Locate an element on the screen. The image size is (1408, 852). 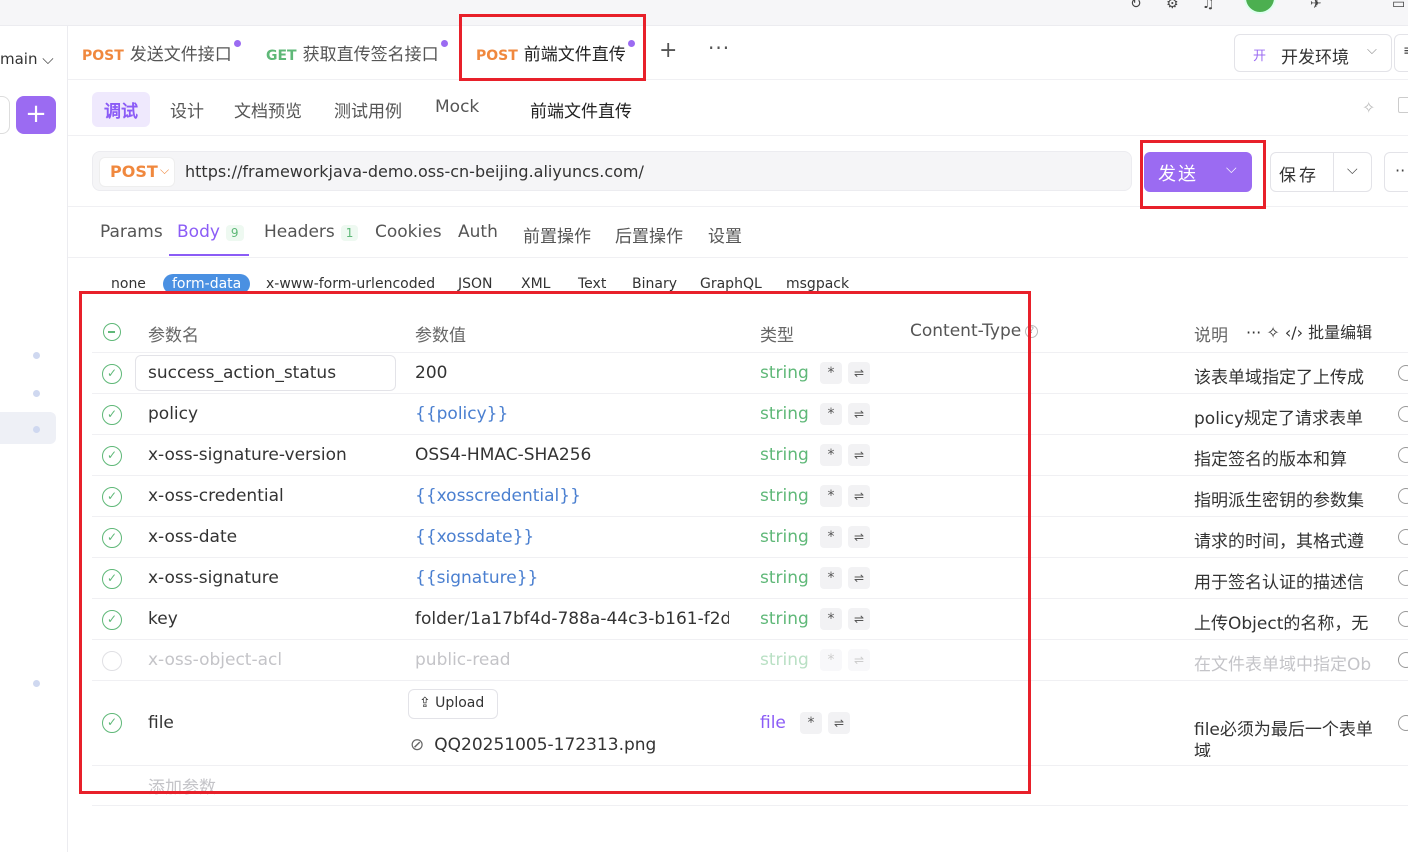
chevron-down-icon: ⌵ is located at coordinates (1352, 170).